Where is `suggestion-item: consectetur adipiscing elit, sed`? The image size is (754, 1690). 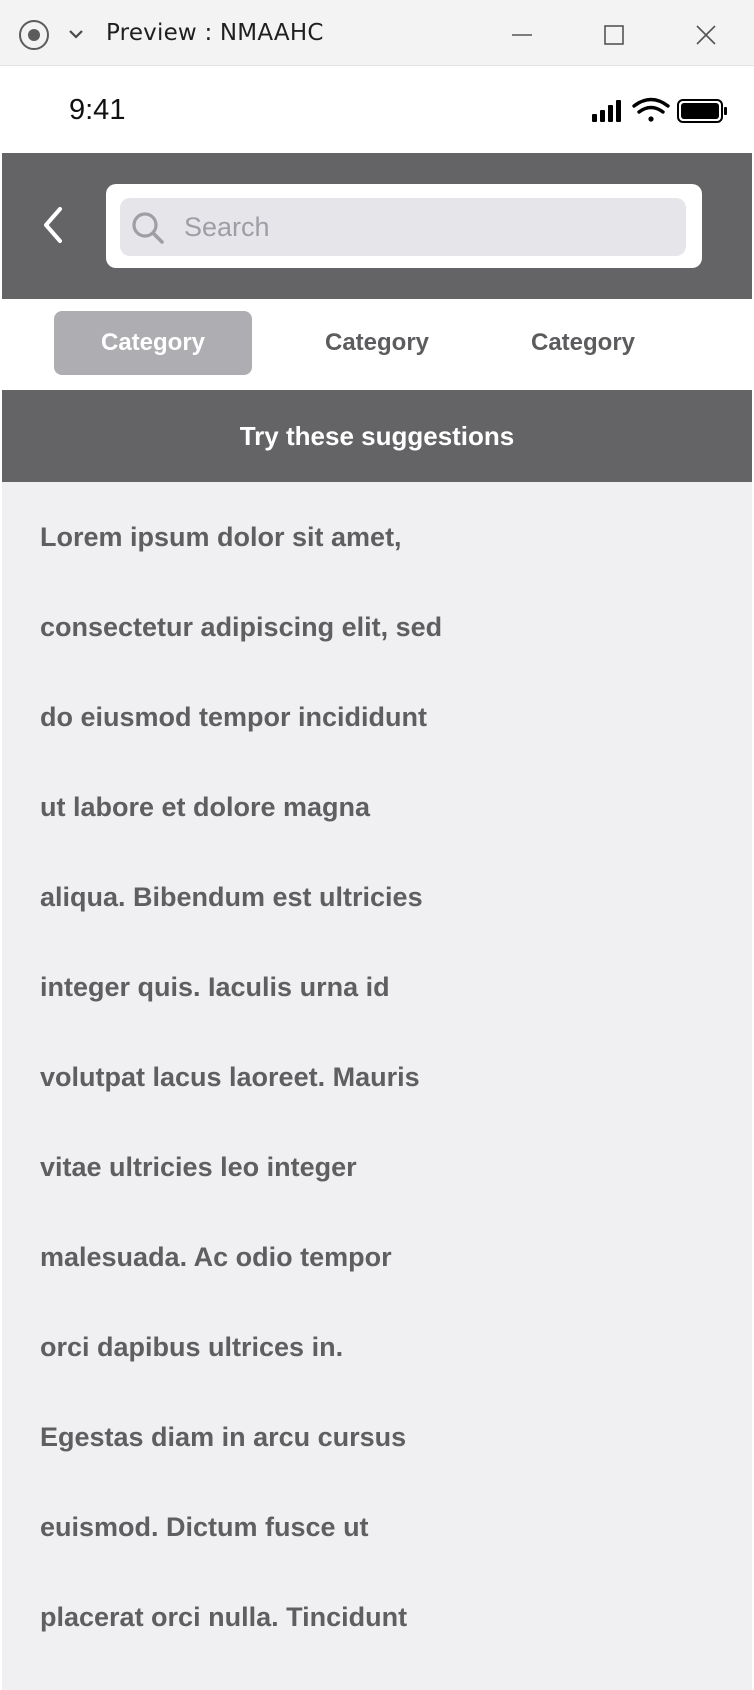
suggestion-item: consectetur adipiscing elit, sed is located at coordinates (241, 627).